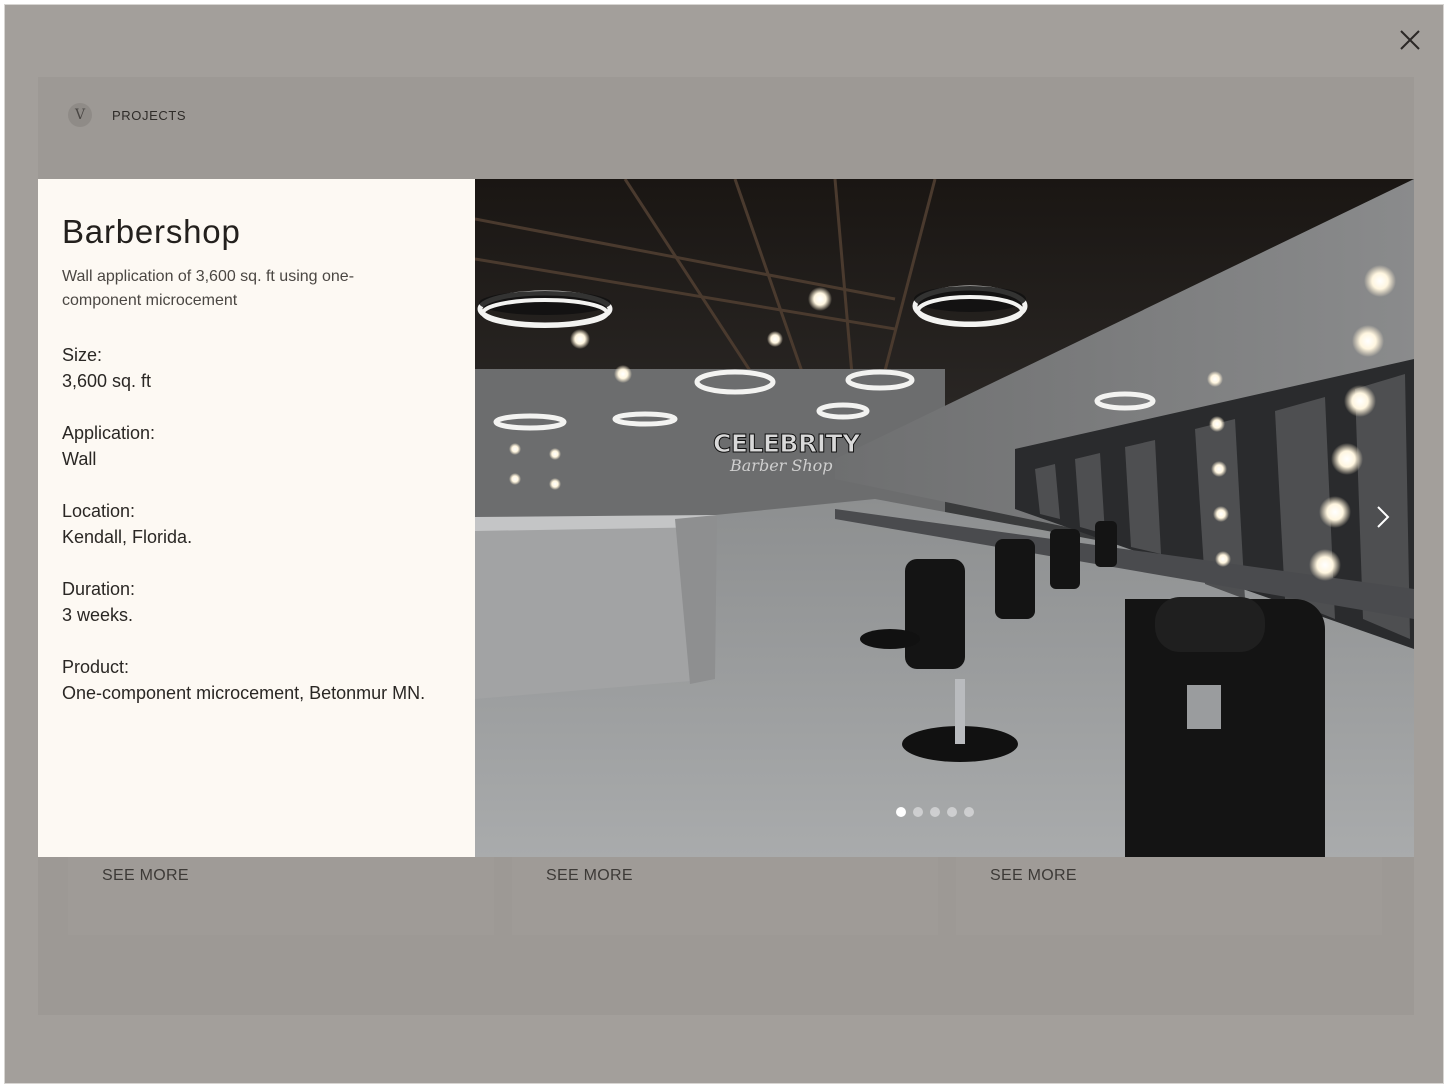  I want to click on gallery-sign-script: Barber Shop, so click(781, 465).